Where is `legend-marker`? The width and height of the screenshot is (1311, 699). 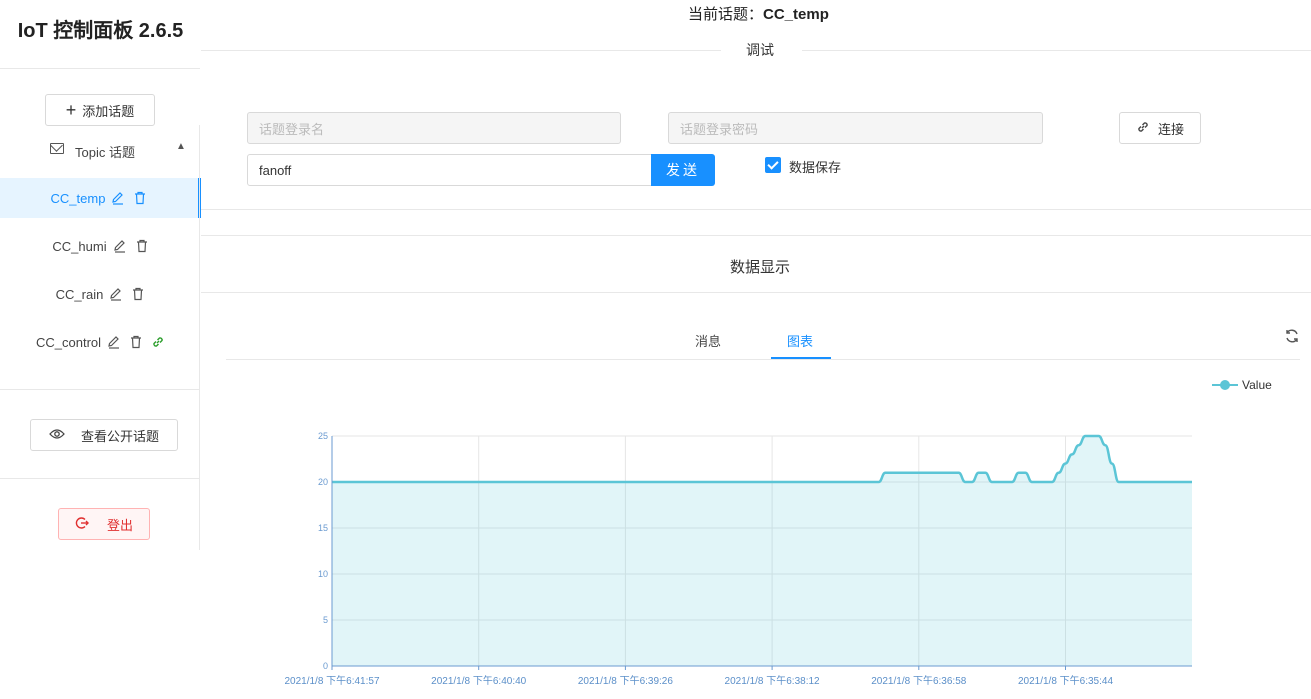
legend-marker is located at coordinates (1225, 385).